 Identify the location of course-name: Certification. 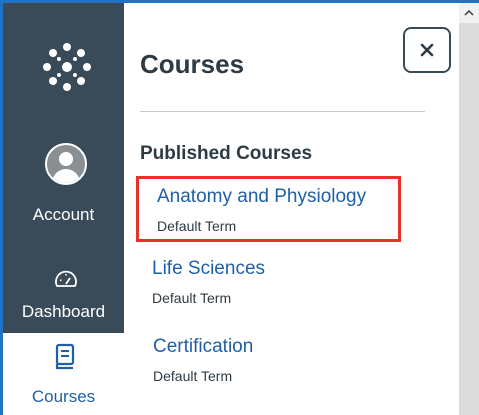
(203, 347).